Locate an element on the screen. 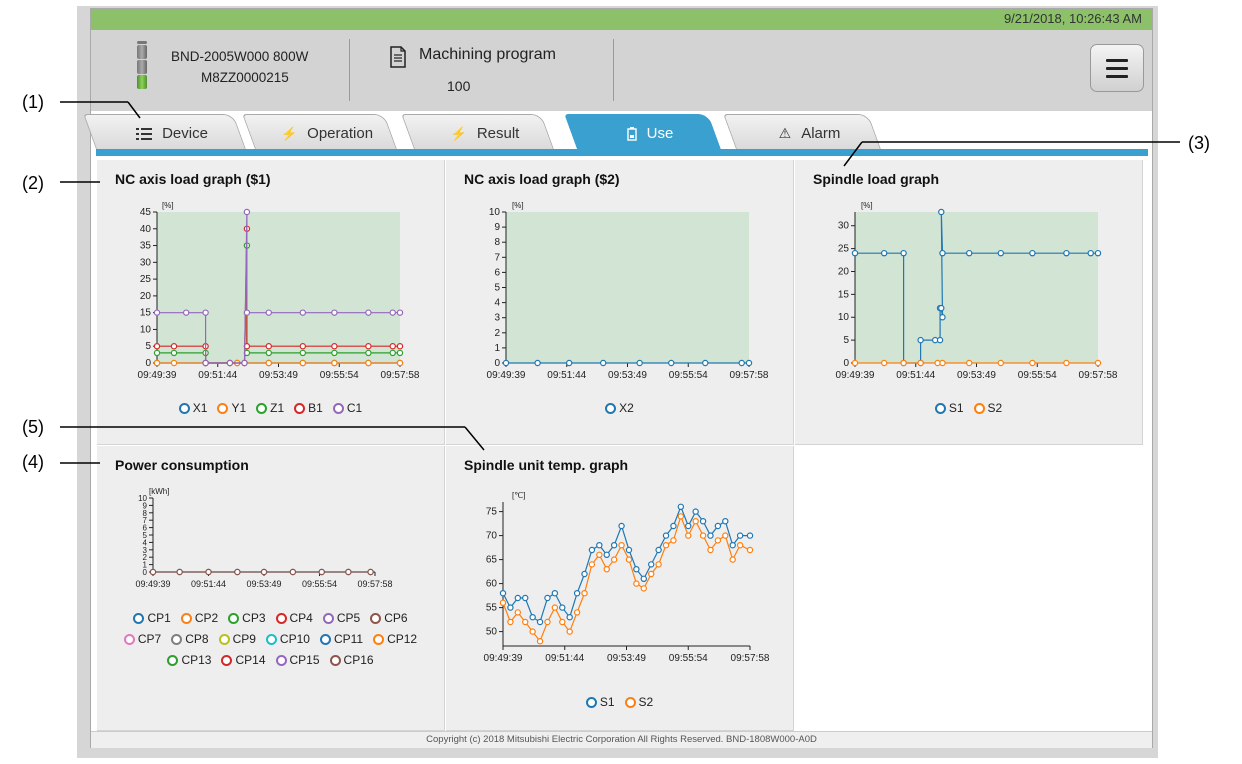  legend-item-CP9: CP9 is located at coordinates (237, 639).